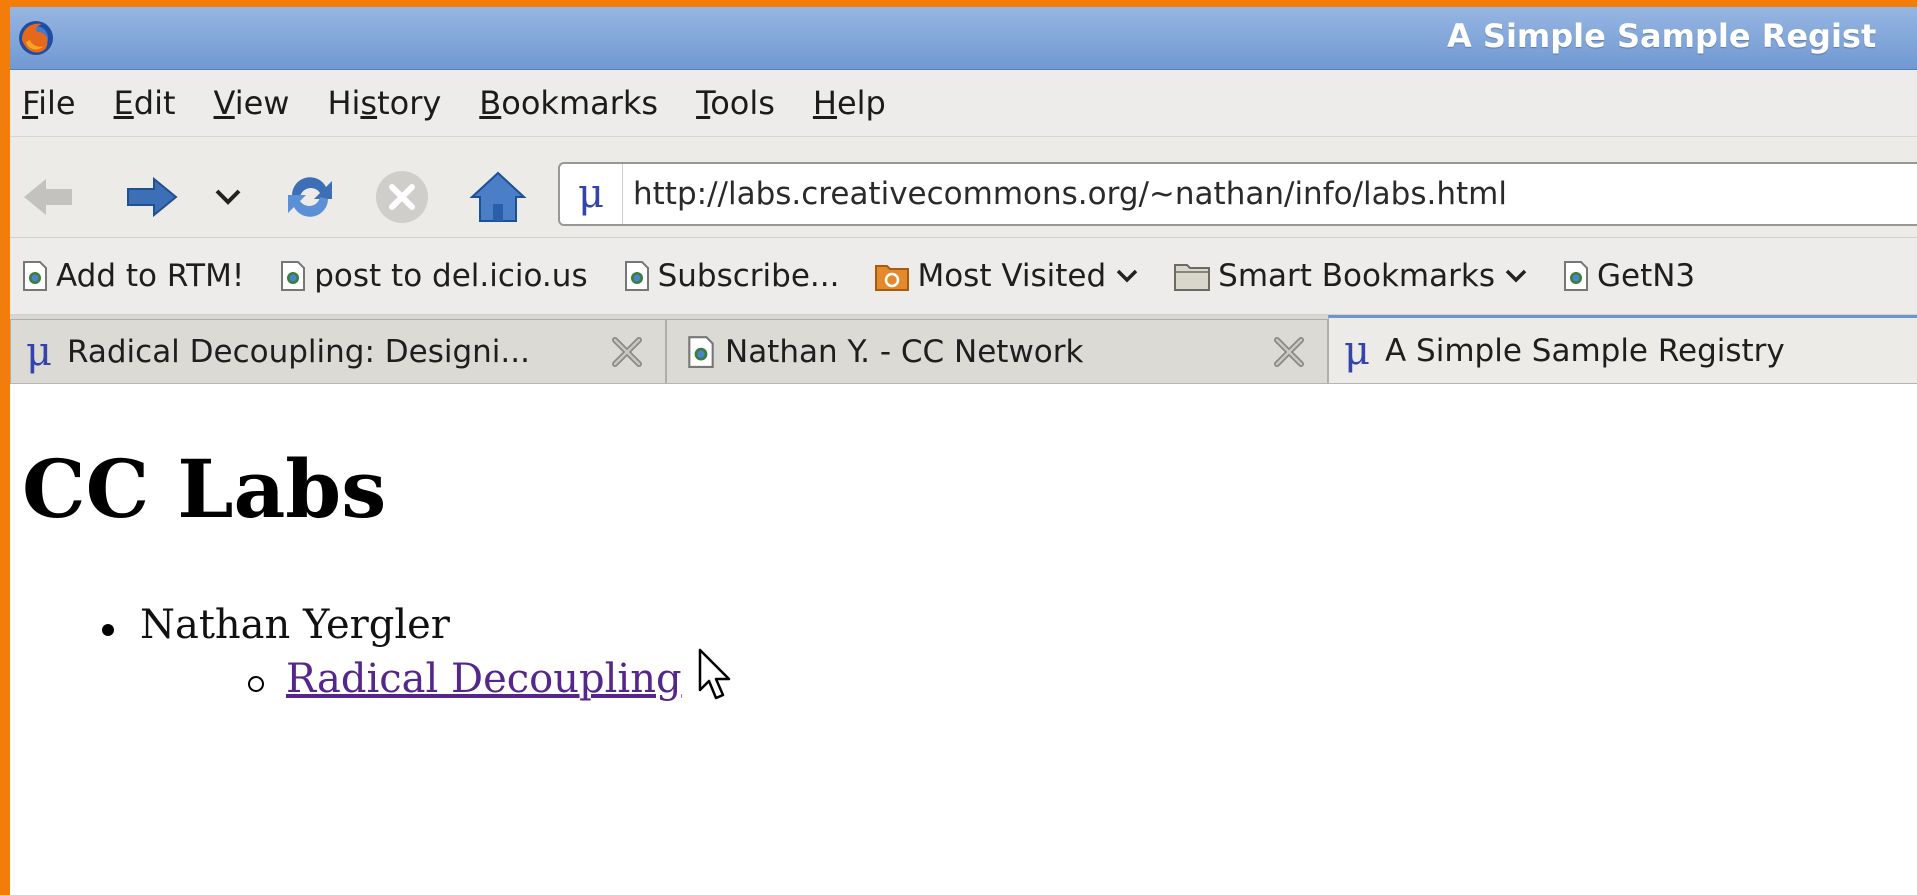 The height and width of the screenshot is (895, 1917). I want to click on projects-list: Radical Decoupling, so click(411, 679).